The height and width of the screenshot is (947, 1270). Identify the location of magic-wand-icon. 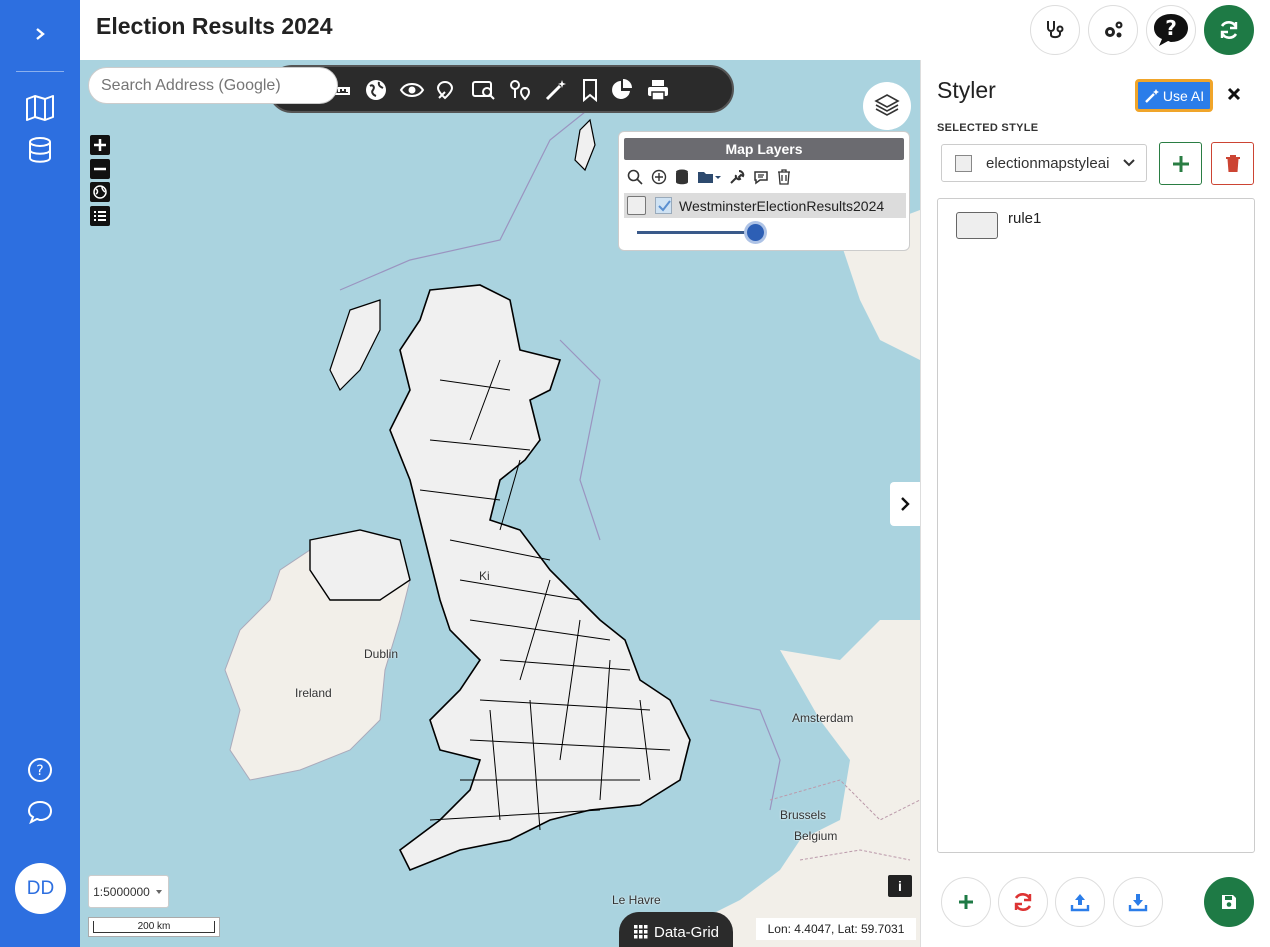
(556, 90).